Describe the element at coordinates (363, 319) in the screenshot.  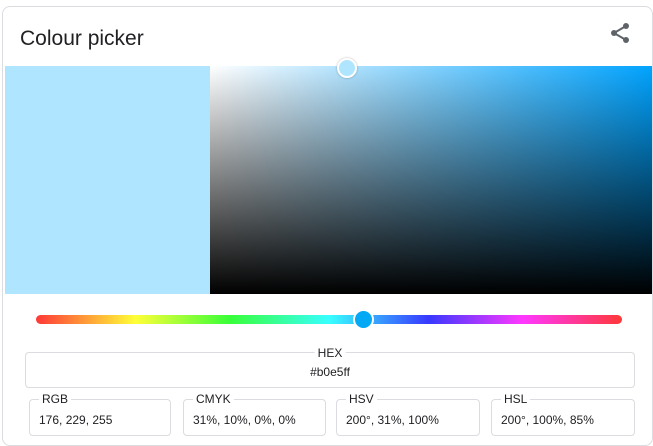
I see `hue-slider-handle` at that location.